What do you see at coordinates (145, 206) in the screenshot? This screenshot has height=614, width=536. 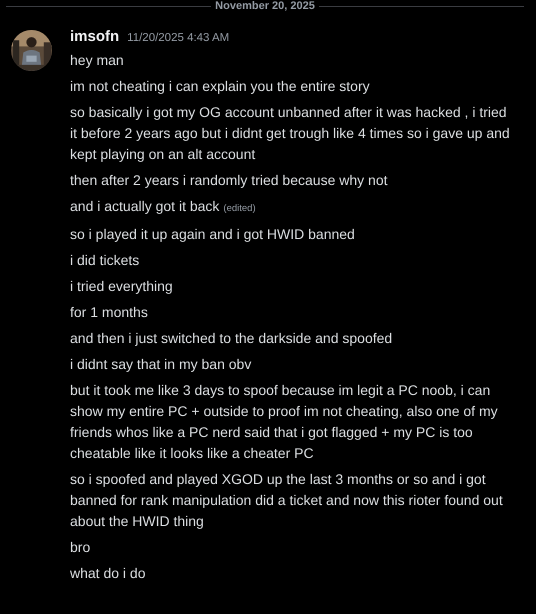 I see `message-text: and i actually got it back` at bounding box center [145, 206].